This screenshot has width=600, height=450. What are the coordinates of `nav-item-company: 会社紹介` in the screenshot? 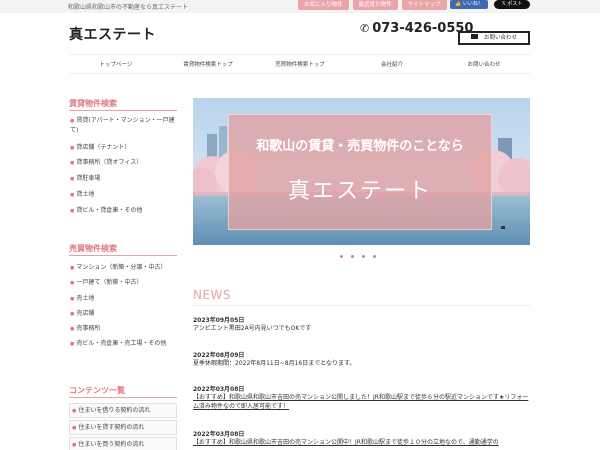 It's located at (392, 64).